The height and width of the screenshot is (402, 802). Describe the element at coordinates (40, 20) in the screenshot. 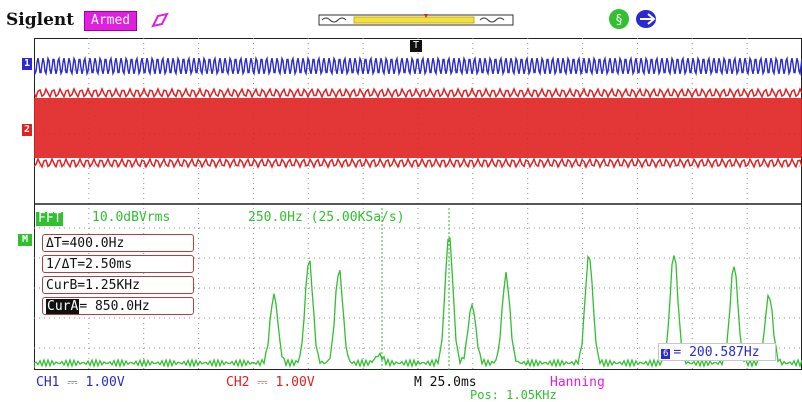

I see `brand-logo: Siglent` at that location.